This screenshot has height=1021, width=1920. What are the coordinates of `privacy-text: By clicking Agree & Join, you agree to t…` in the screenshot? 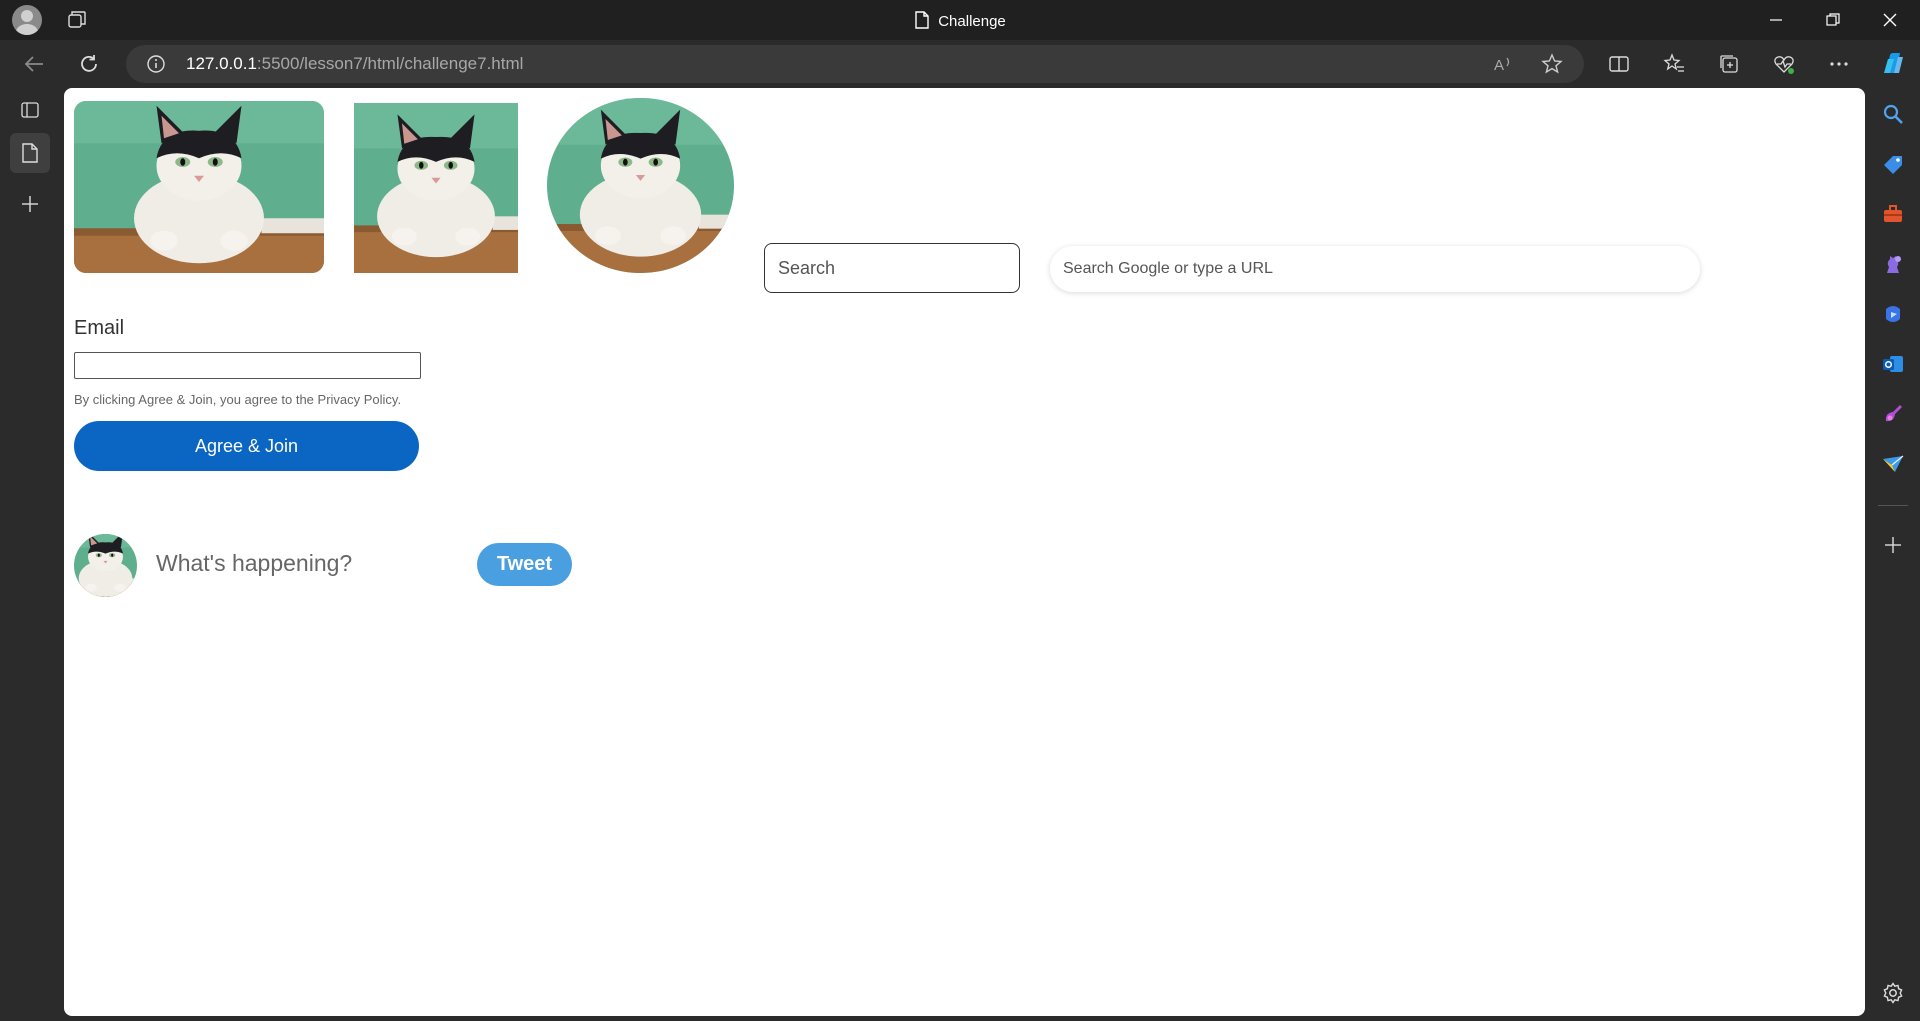 It's located at (238, 399).